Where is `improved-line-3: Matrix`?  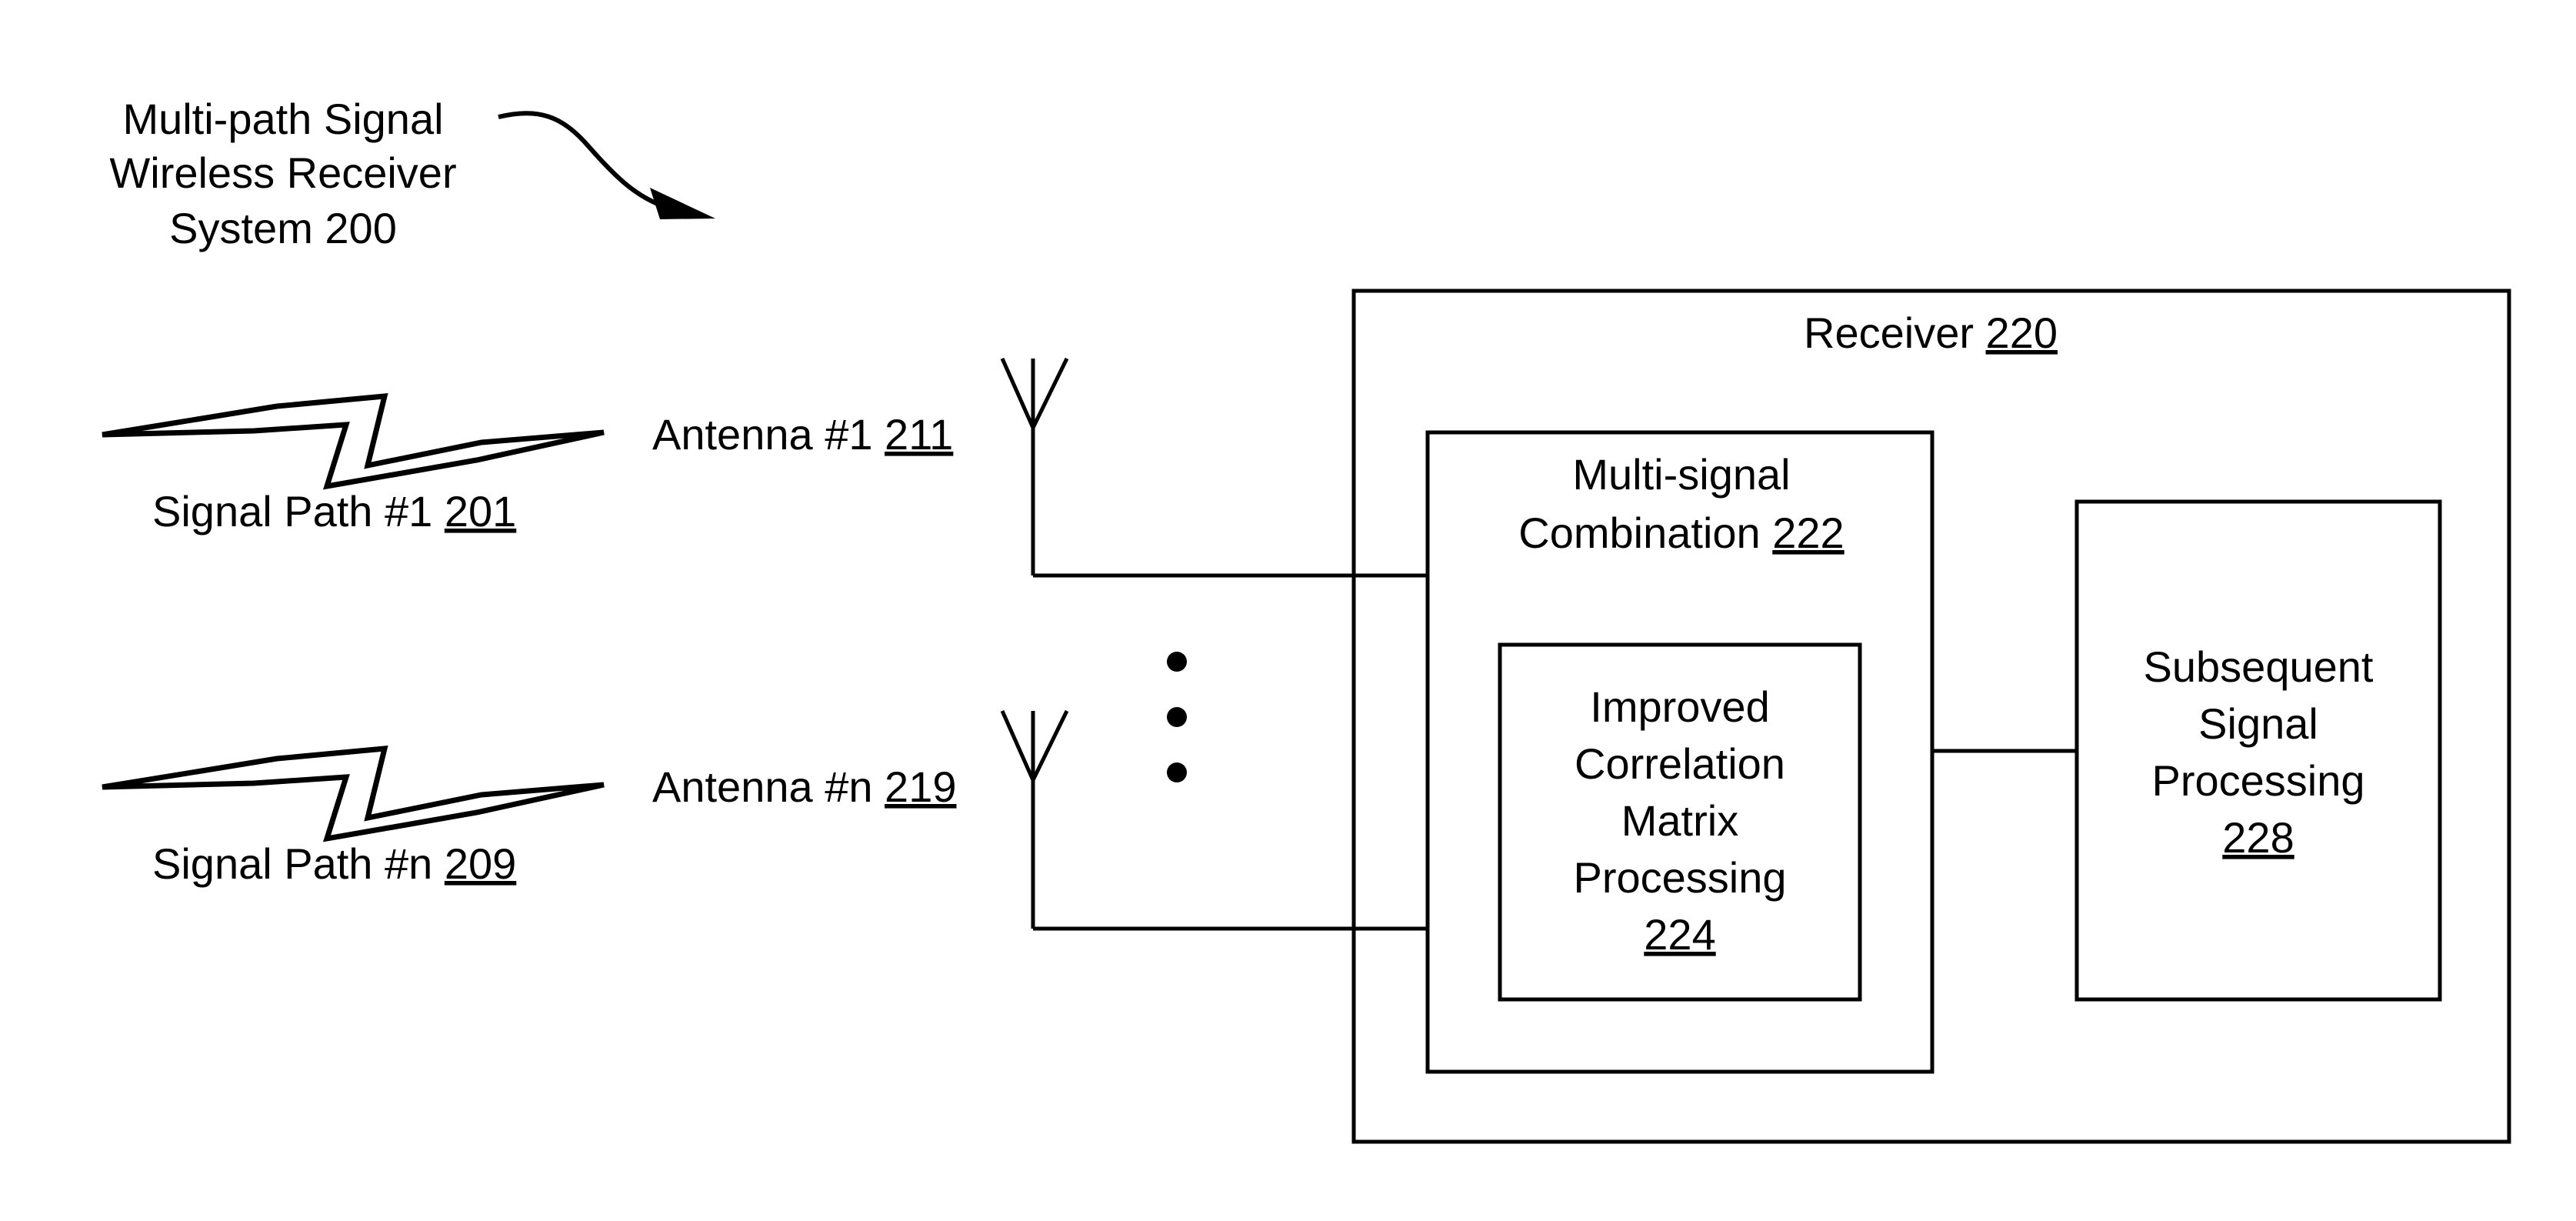
improved-line-3: Matrix is located at coordinates (1679, 820).